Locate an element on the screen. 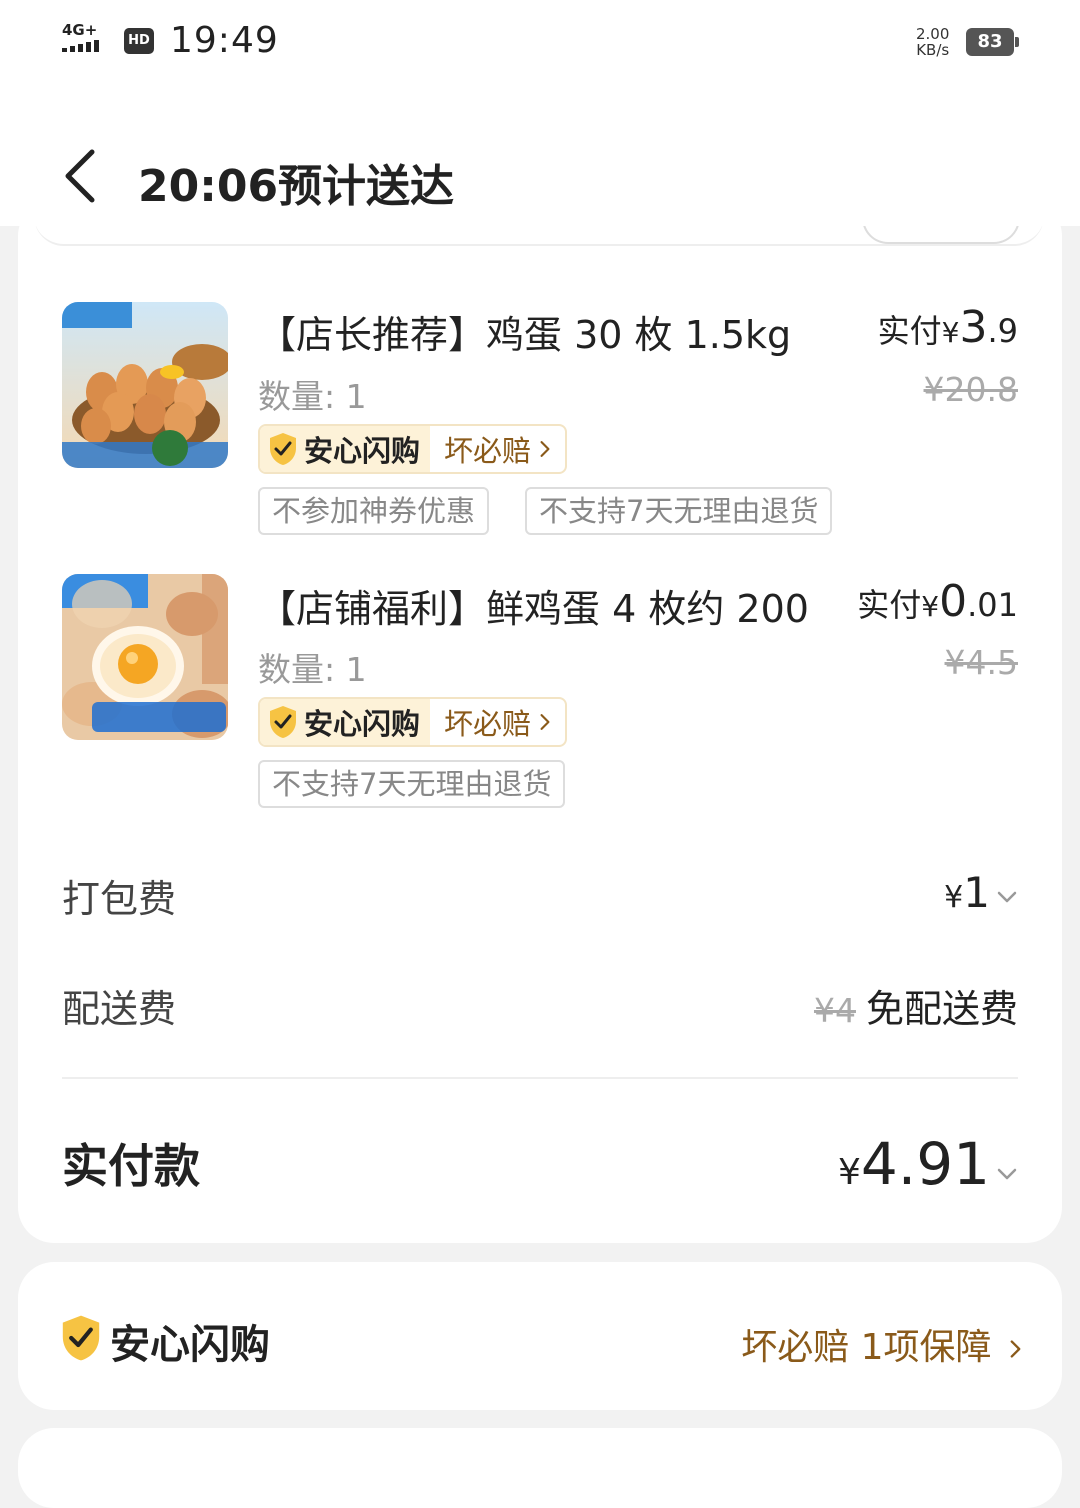 The image size is (1080, 1508). restriction-tag: 不参加神券优惠 is located at coordinates (374, 511).